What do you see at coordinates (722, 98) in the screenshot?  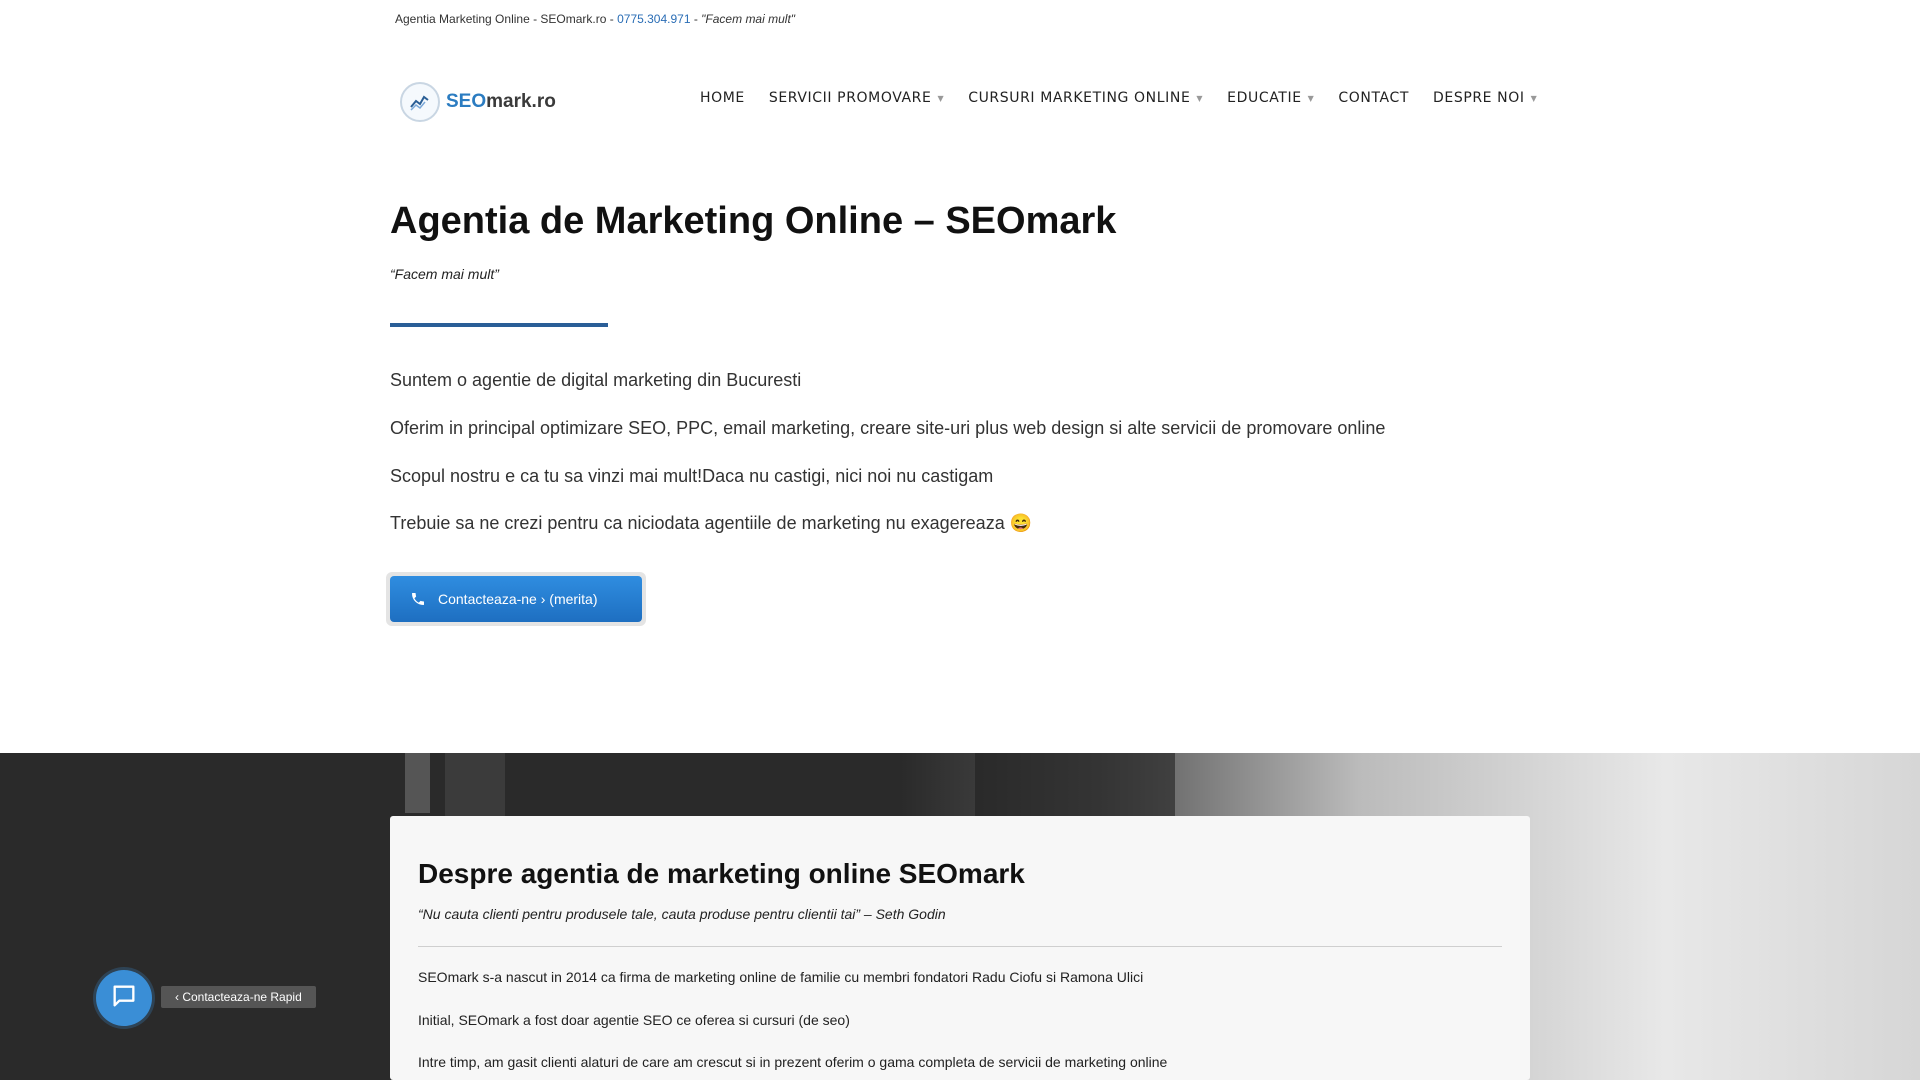 I see `nav-home: HOME` at bounding box center [722, 98].